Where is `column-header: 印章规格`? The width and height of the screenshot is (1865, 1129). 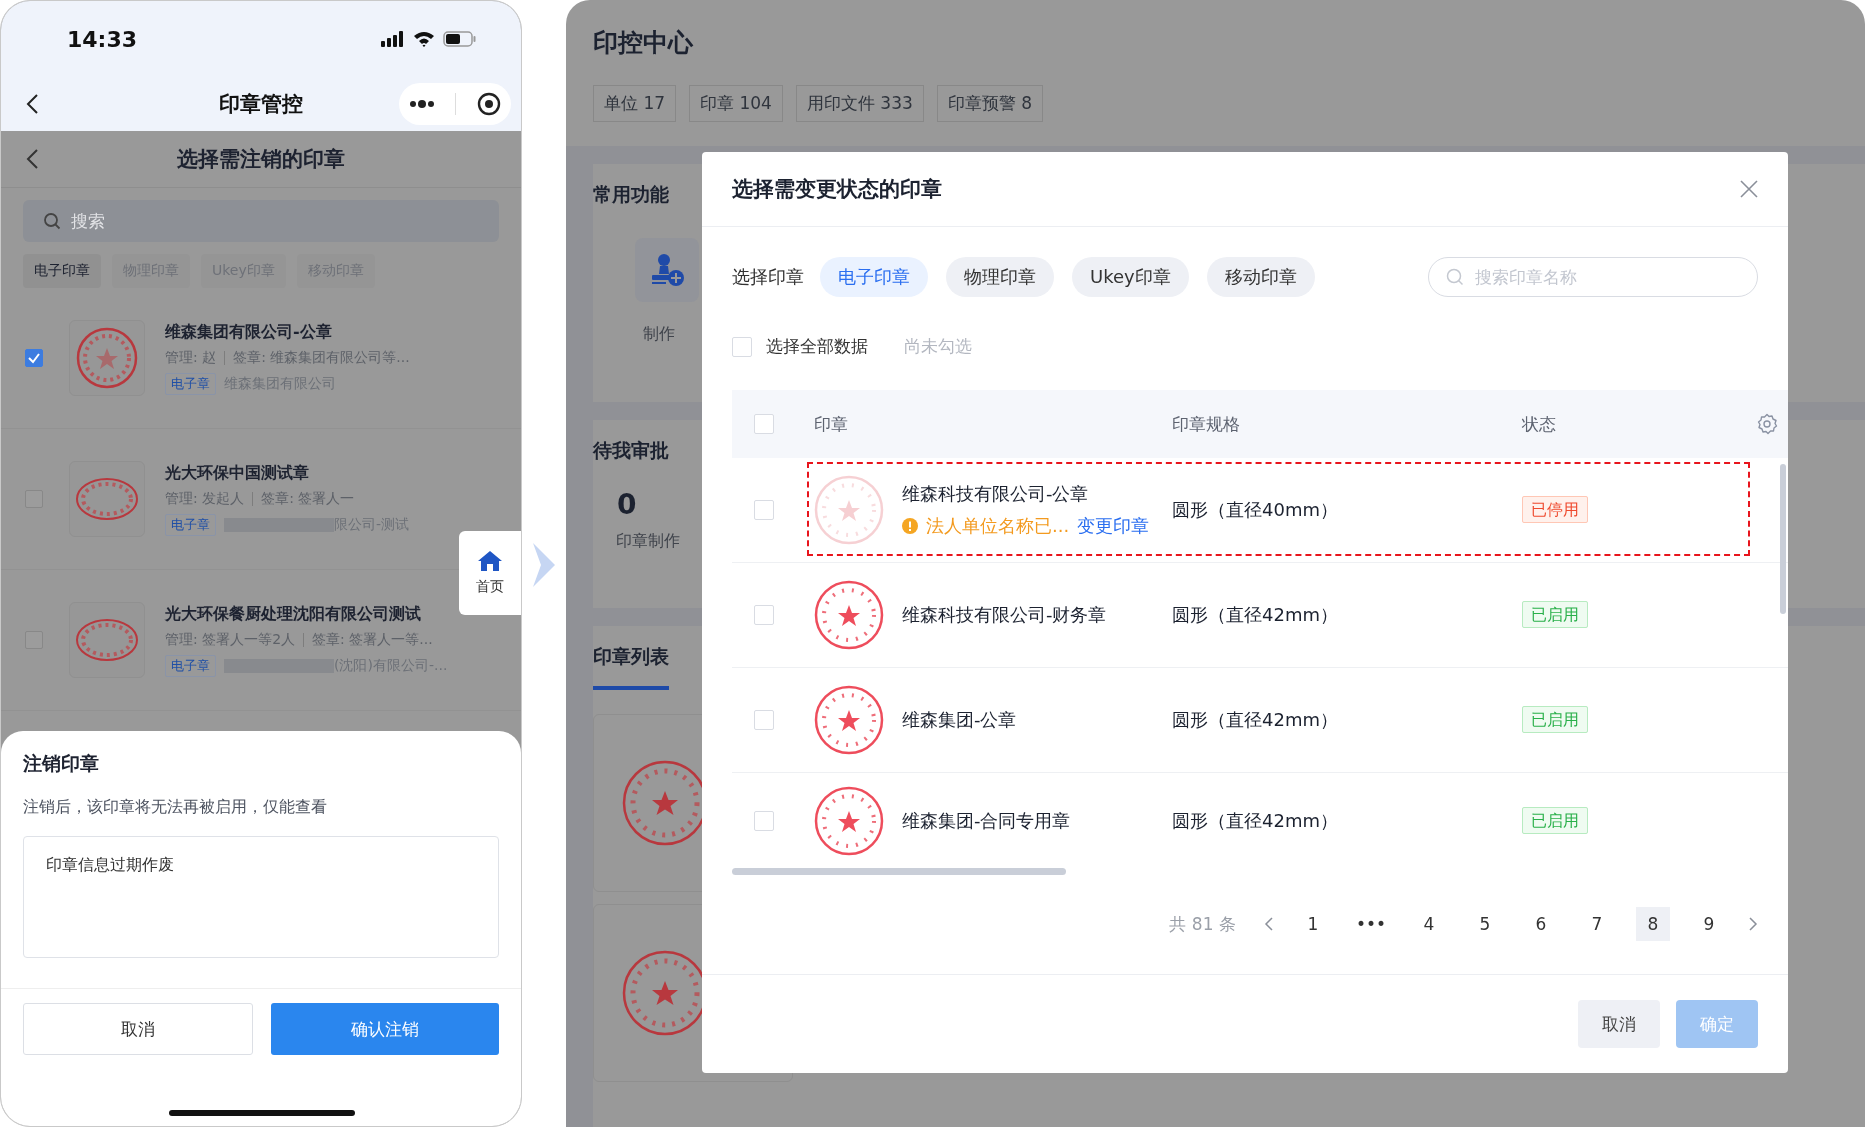
column-header: 印章规格 is located at coordinates (1206, 424).